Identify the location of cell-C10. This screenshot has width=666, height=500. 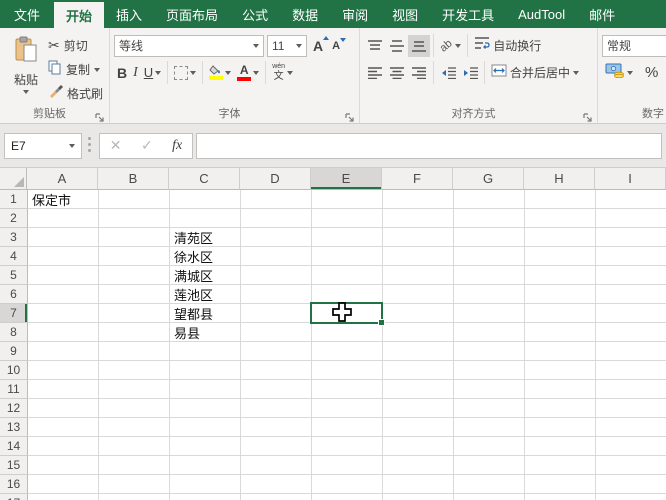
(205, 370).